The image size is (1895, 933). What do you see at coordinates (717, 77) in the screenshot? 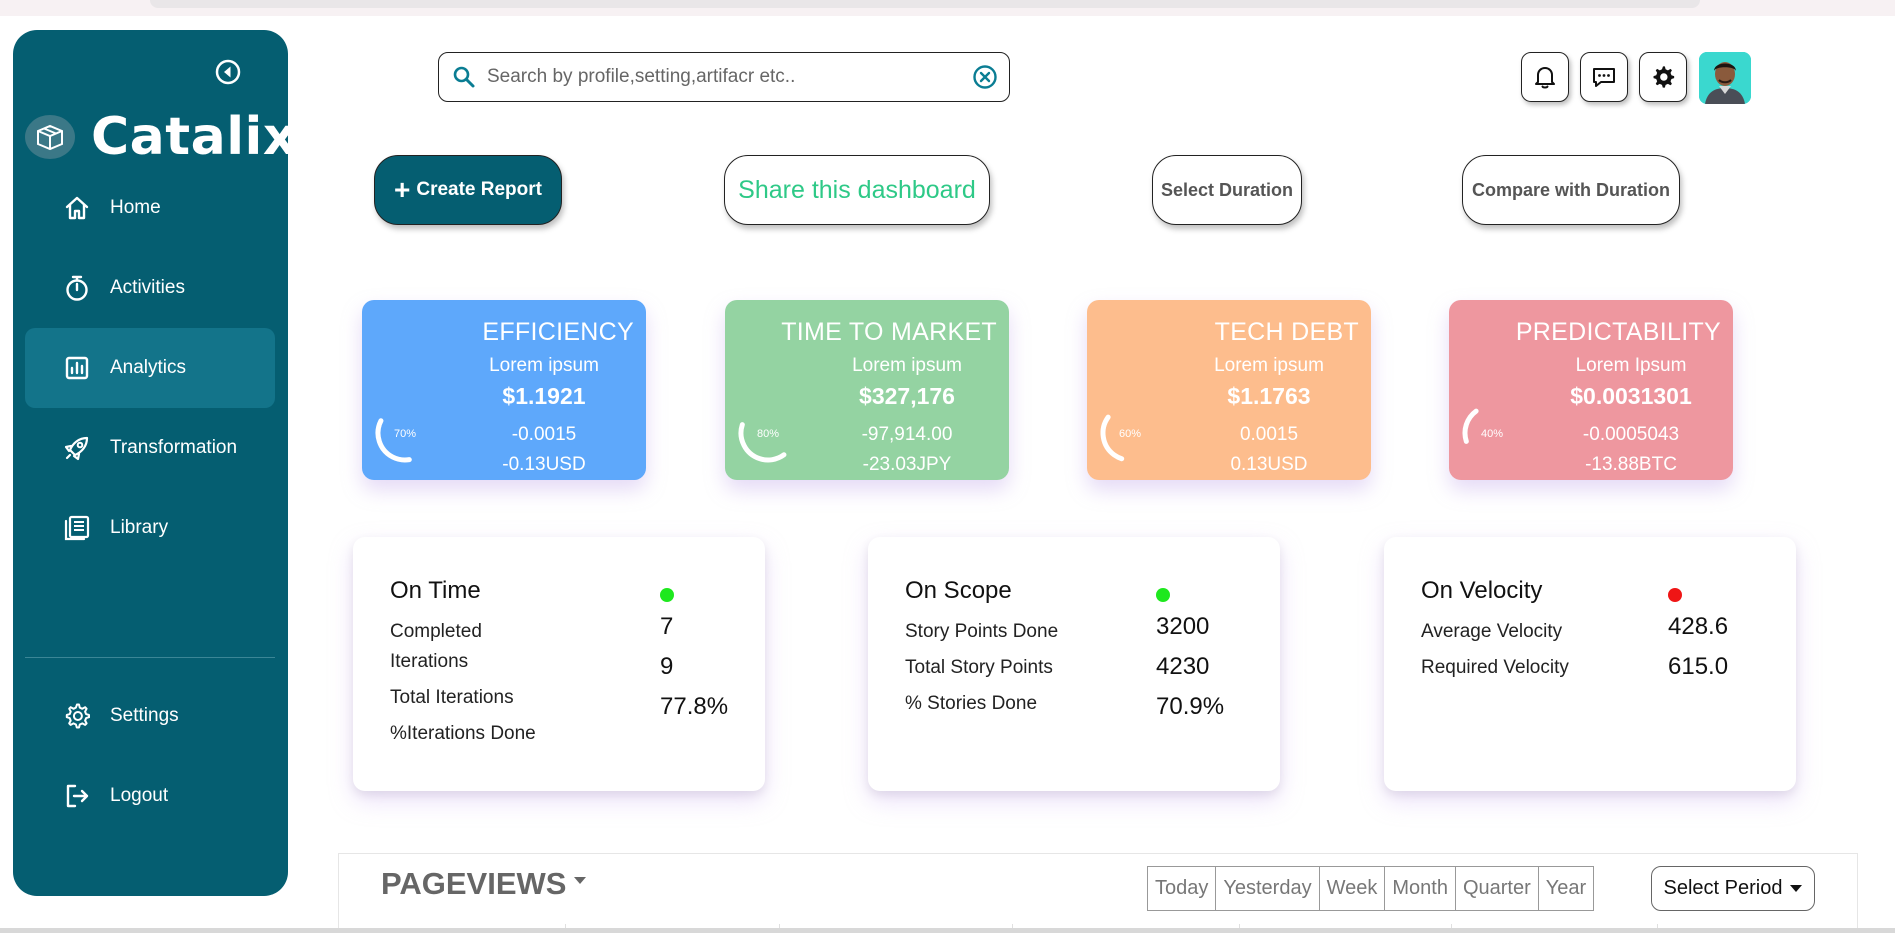
I see `search-input` at bounding box center [717, 77].